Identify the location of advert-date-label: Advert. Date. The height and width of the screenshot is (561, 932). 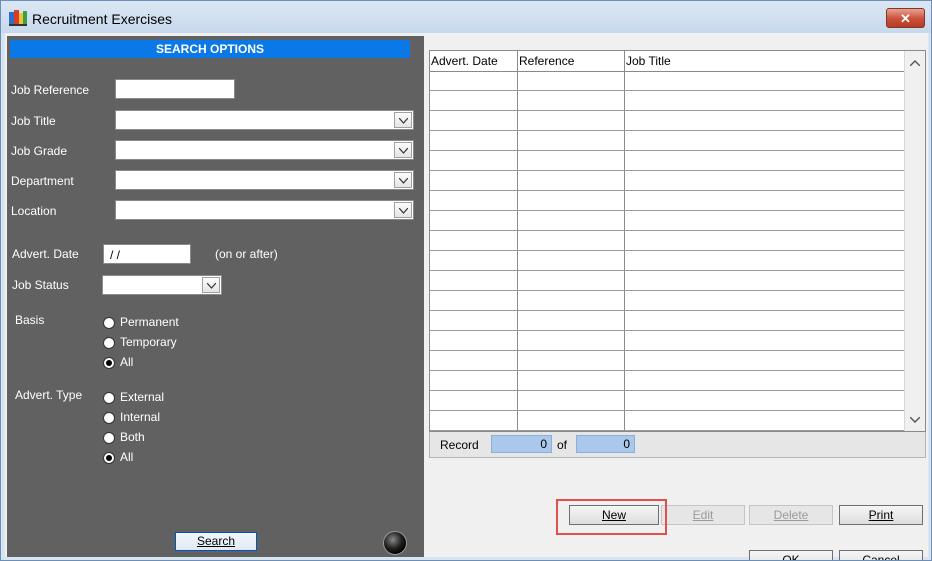
(45, 254).